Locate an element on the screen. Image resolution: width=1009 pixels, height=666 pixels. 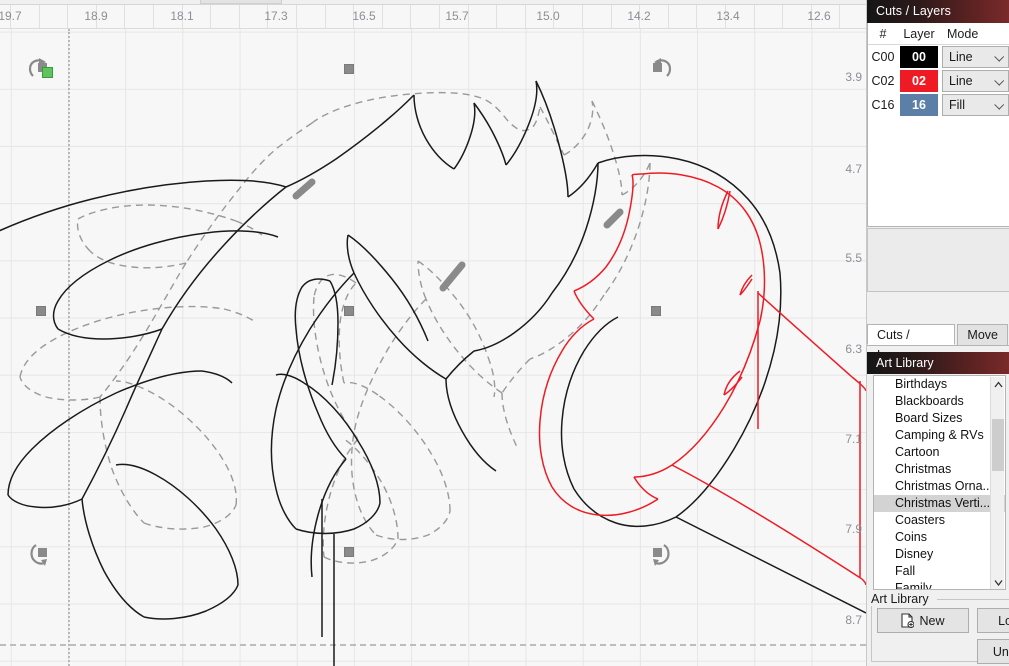
layer-color-swatch: 16 is located at coordinates (919, 105).